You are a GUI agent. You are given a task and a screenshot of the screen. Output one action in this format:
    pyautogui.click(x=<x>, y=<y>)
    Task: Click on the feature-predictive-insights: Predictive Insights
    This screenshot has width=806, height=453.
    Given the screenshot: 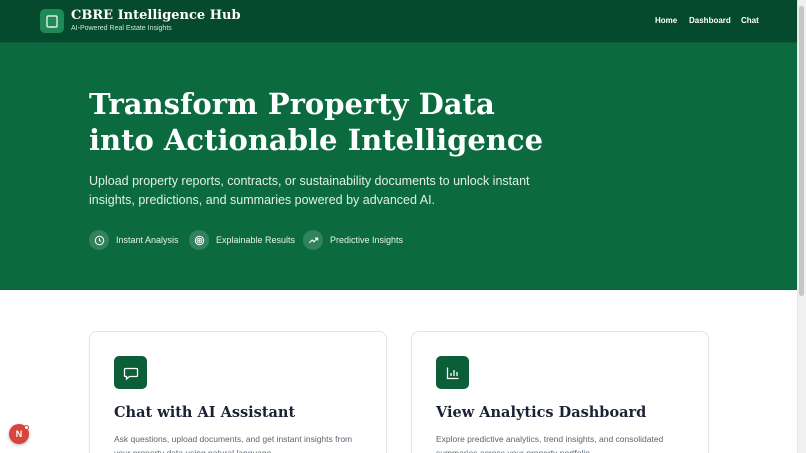 What is the action you would take?
    pyautogui.click(x=353, y=240)
    